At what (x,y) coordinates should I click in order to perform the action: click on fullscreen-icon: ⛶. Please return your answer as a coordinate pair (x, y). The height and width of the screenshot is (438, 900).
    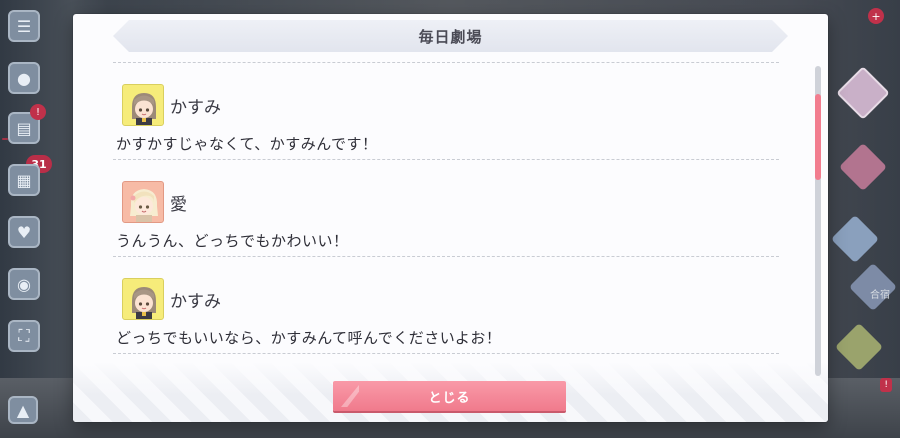
    Looking at the image, I should click on (24, 336).